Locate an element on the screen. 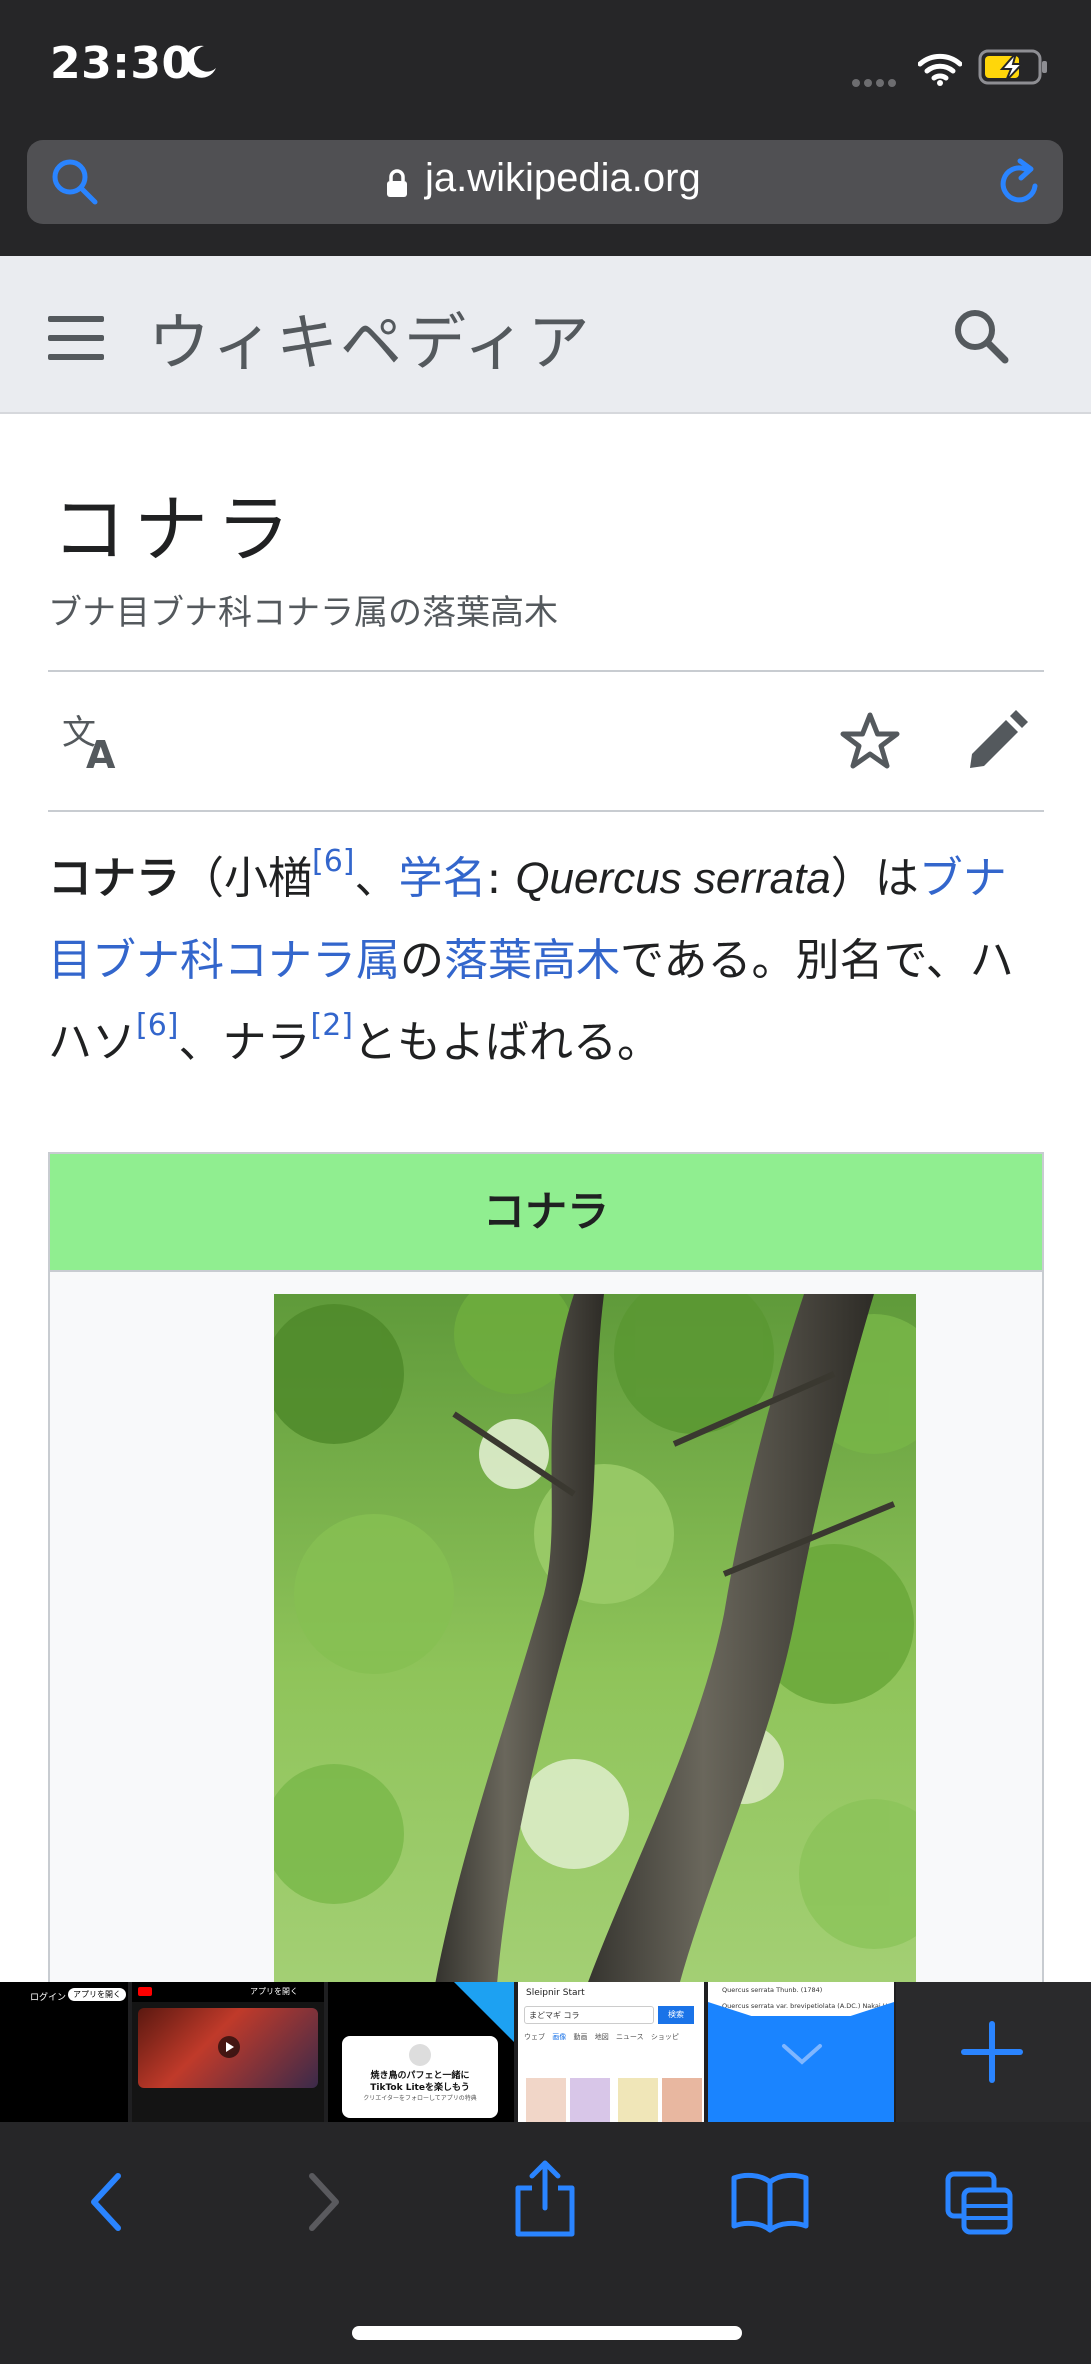  edit-icon is located at coordinates (996, 742).